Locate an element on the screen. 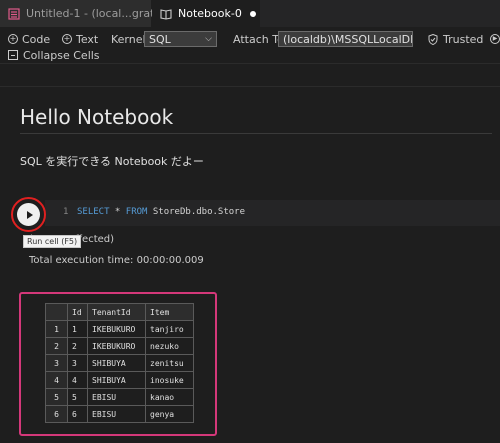 Image resolution: width=500 pixels, height=443 pixels. table-row: 5 5 EBISU kanao is located at coordinates (119, 397).